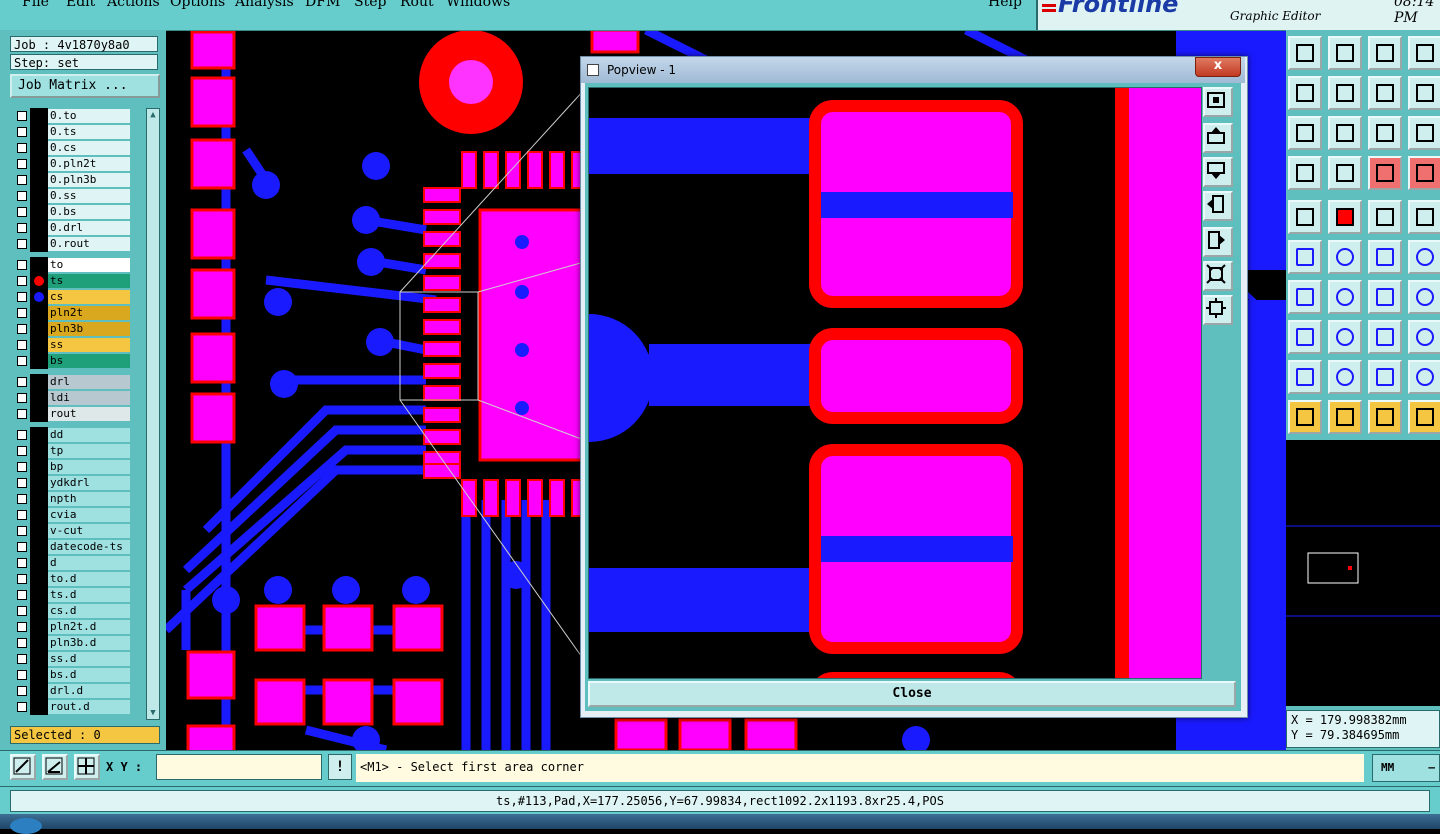 This screenshot has height=834, width=1440. I want to click on grid-button, so click(87, 767).